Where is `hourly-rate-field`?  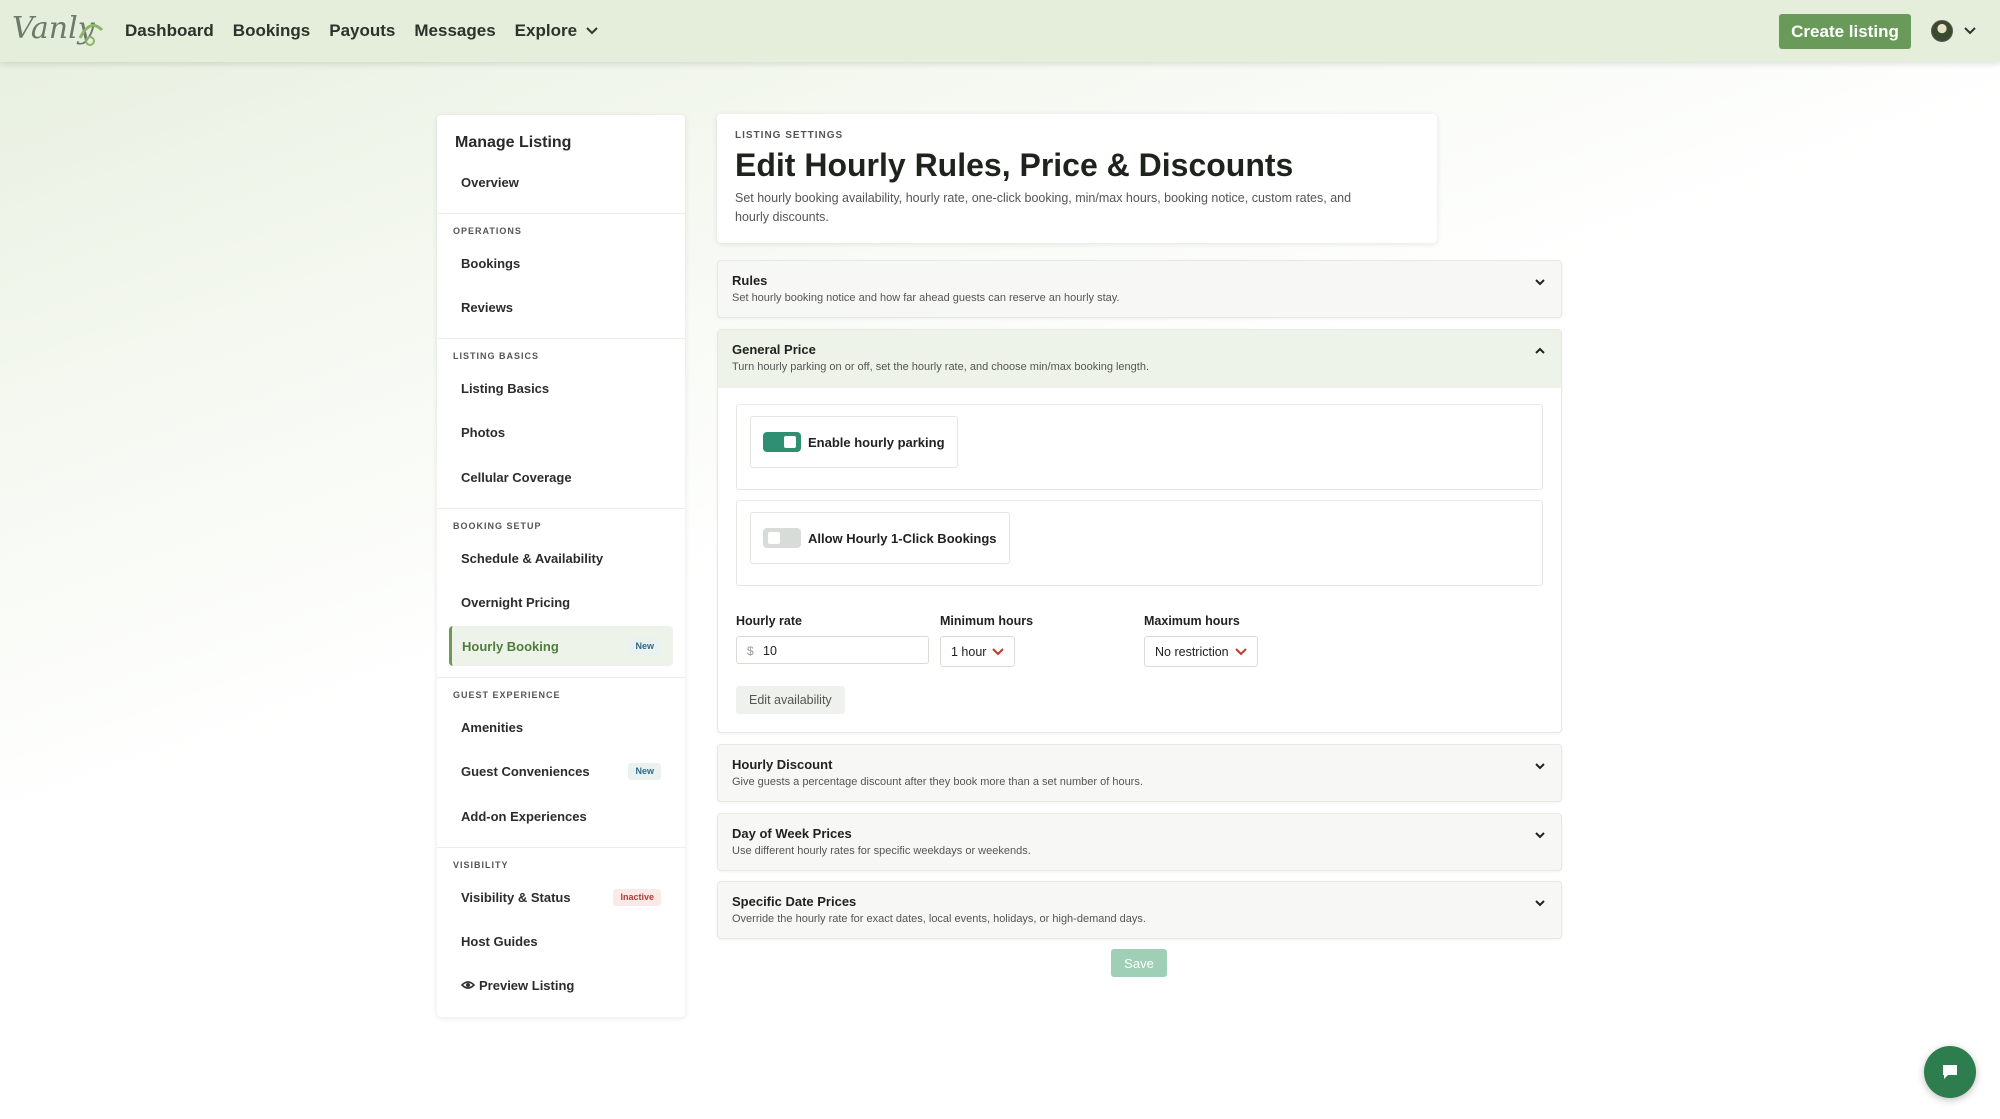
hourly-rate-field is located at coordinates (838, 651).